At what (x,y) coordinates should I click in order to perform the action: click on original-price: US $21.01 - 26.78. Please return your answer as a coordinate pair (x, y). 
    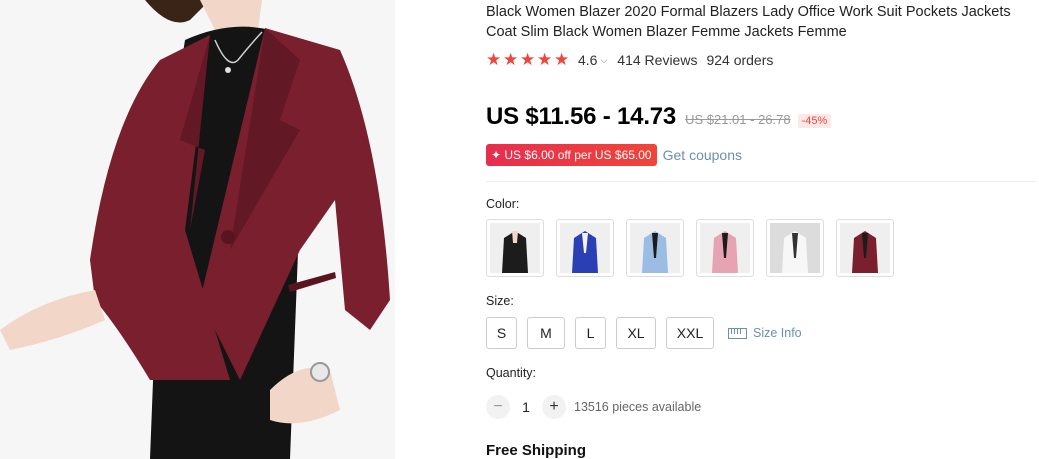
    Looking at the image, I should click on (738, 119).